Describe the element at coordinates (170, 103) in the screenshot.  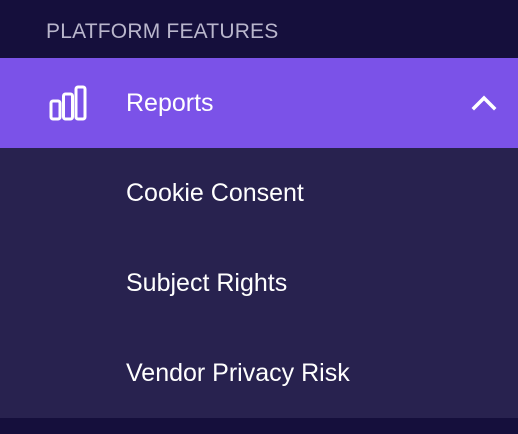
I see `nav-item-label: Reports` at that location.